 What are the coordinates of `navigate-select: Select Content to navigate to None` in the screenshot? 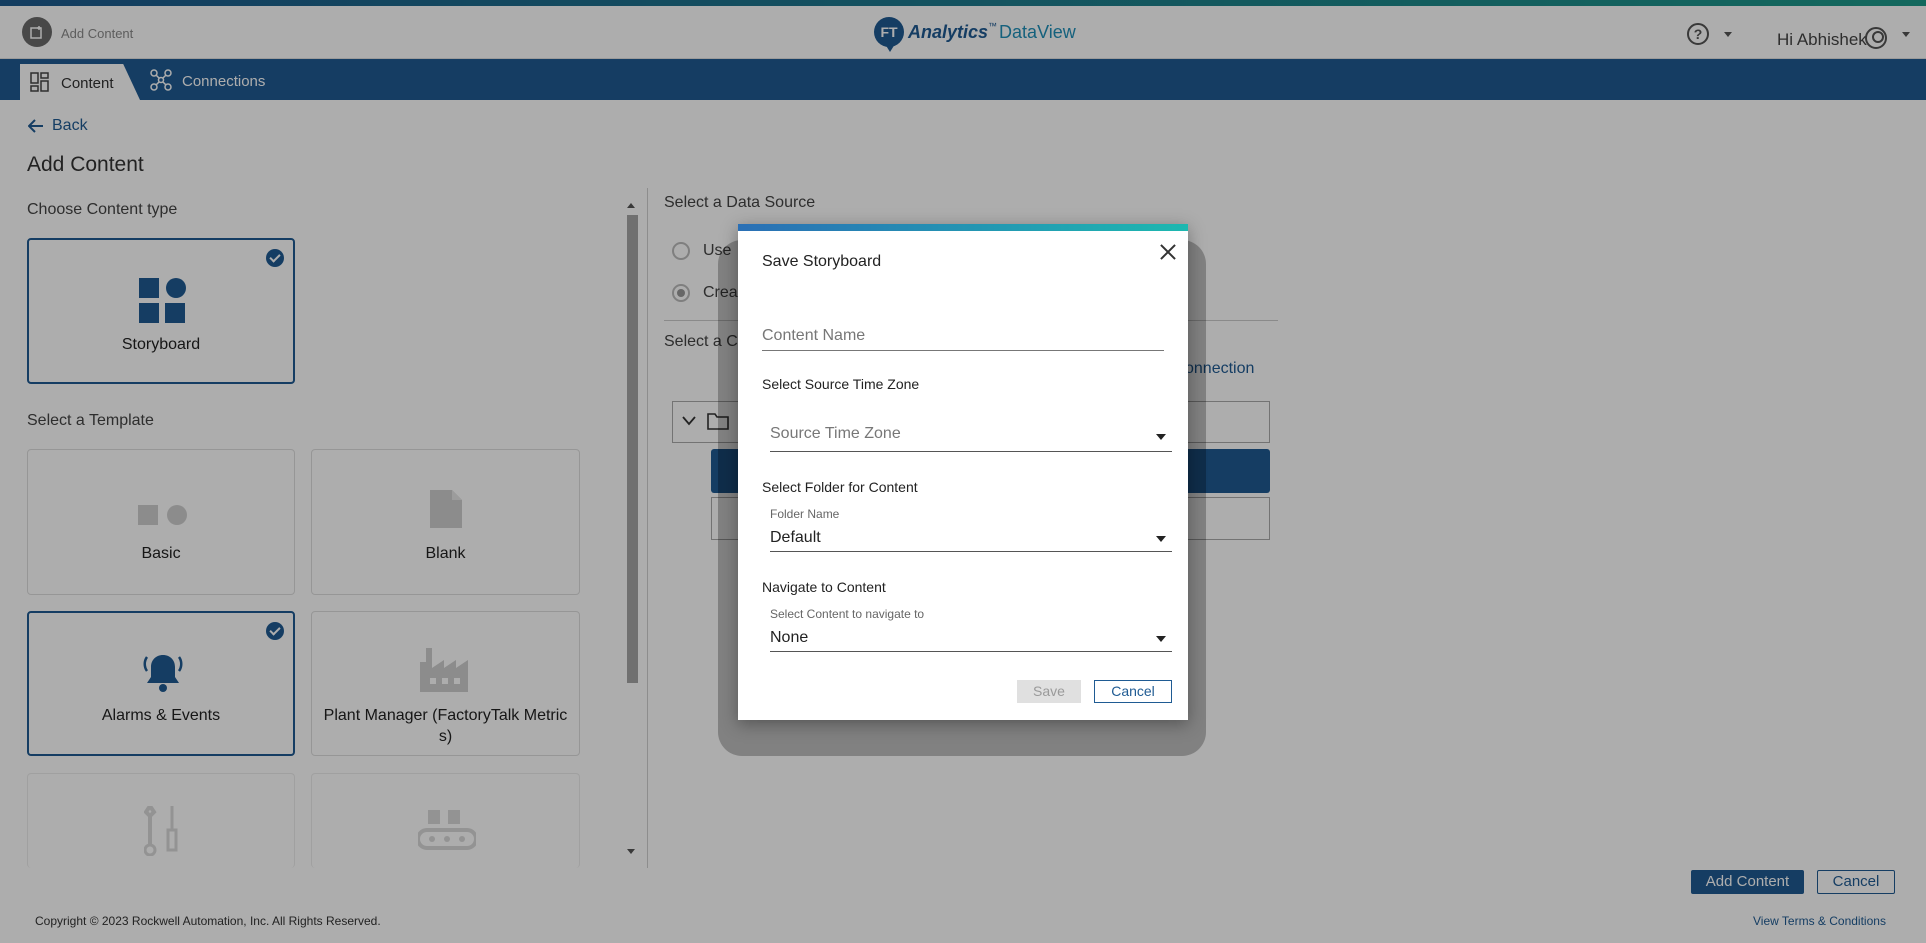 It's located at (971, 629).